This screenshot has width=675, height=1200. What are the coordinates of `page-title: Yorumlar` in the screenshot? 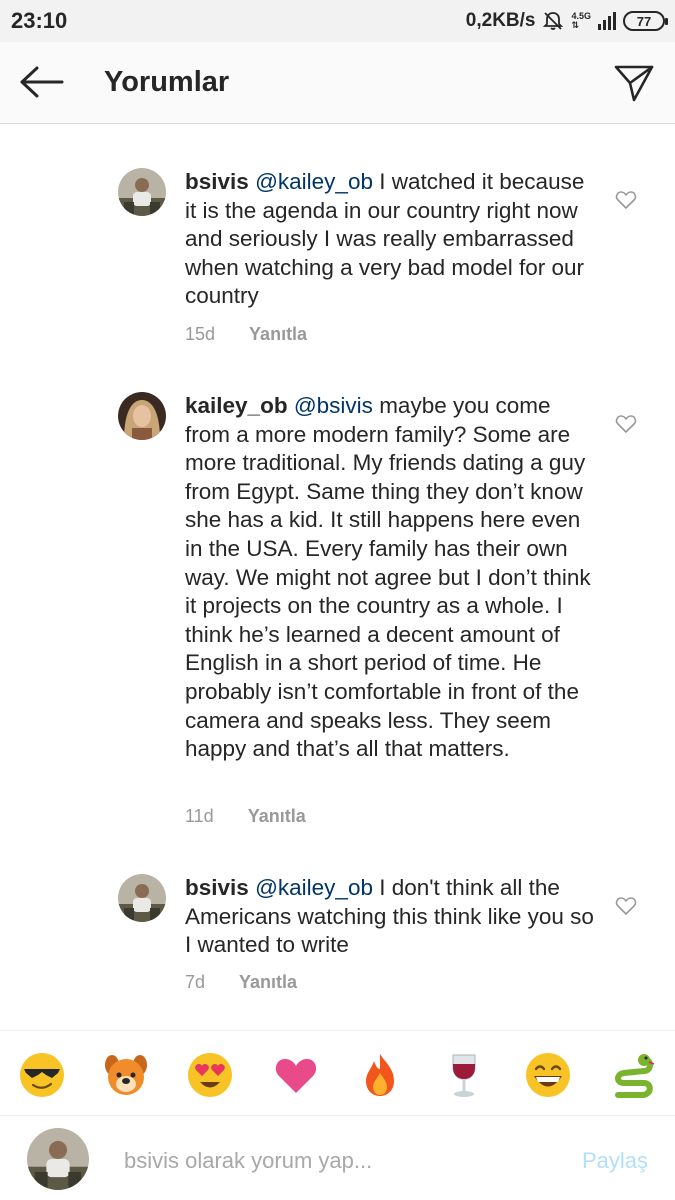 It's located at (167, 82).